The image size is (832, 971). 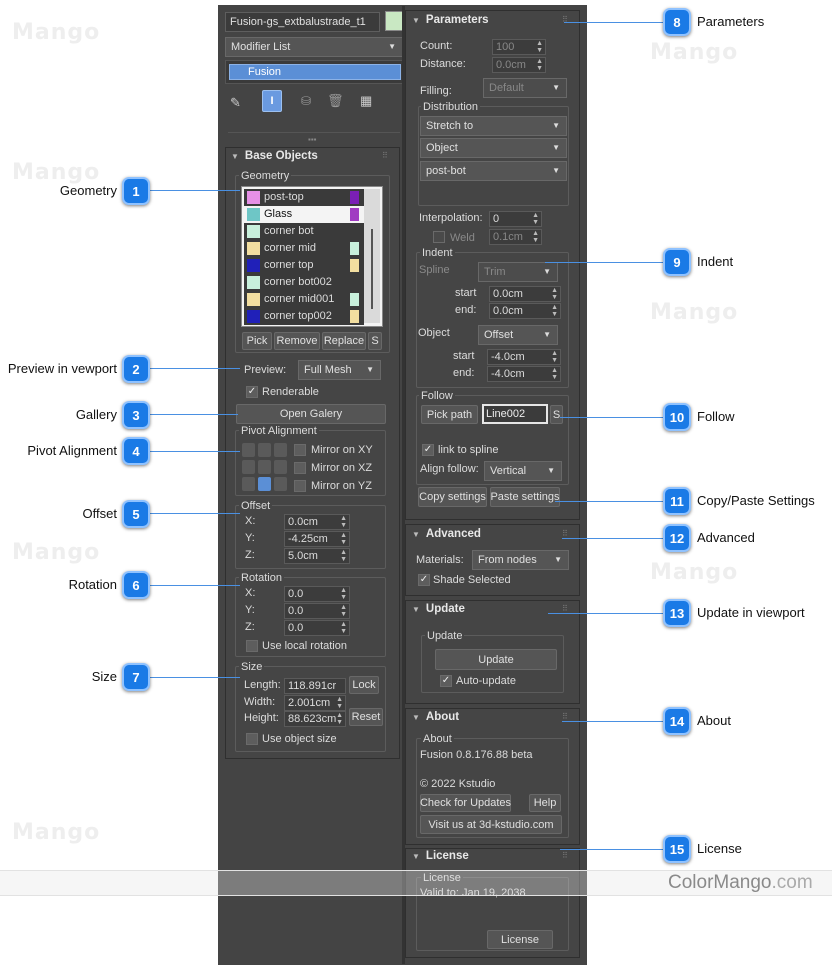 What do you see at coordinates (317, 611) in the screenshot?
I see `rotation-y-spinner: 0.0 ▲ ▼` at bounding box center [317, 611].